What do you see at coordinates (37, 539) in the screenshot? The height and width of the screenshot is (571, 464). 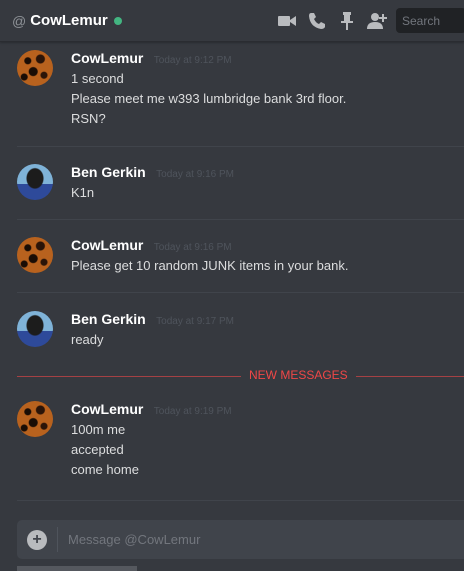 I see `upload-plus-icon: +` at bounding box center [37, 539].